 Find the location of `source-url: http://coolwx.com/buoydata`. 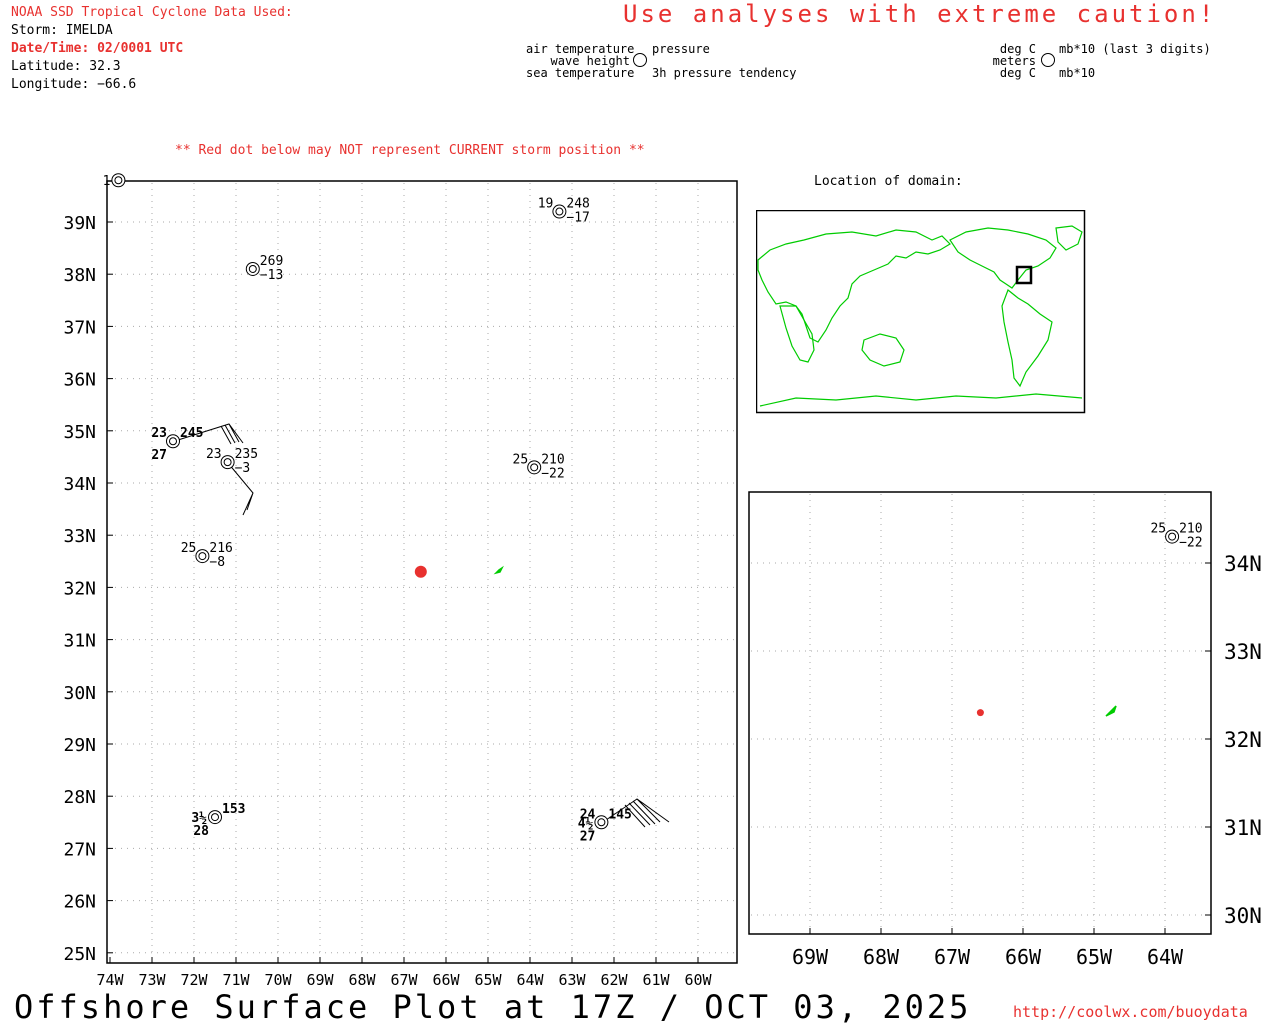

source-url: http://coolwx.com/buoydata is located at coordinates (1130, 1012).